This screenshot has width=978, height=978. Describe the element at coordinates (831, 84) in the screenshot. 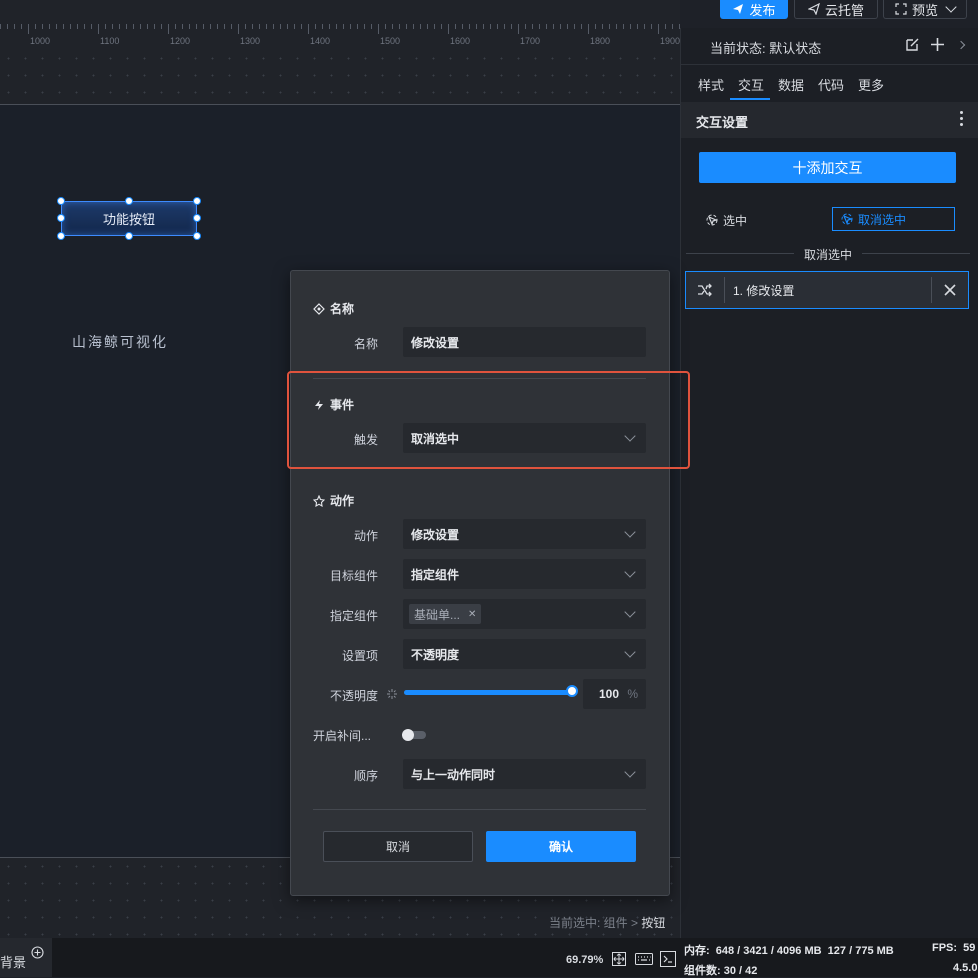

I see `tab-3: 代码` at that location.